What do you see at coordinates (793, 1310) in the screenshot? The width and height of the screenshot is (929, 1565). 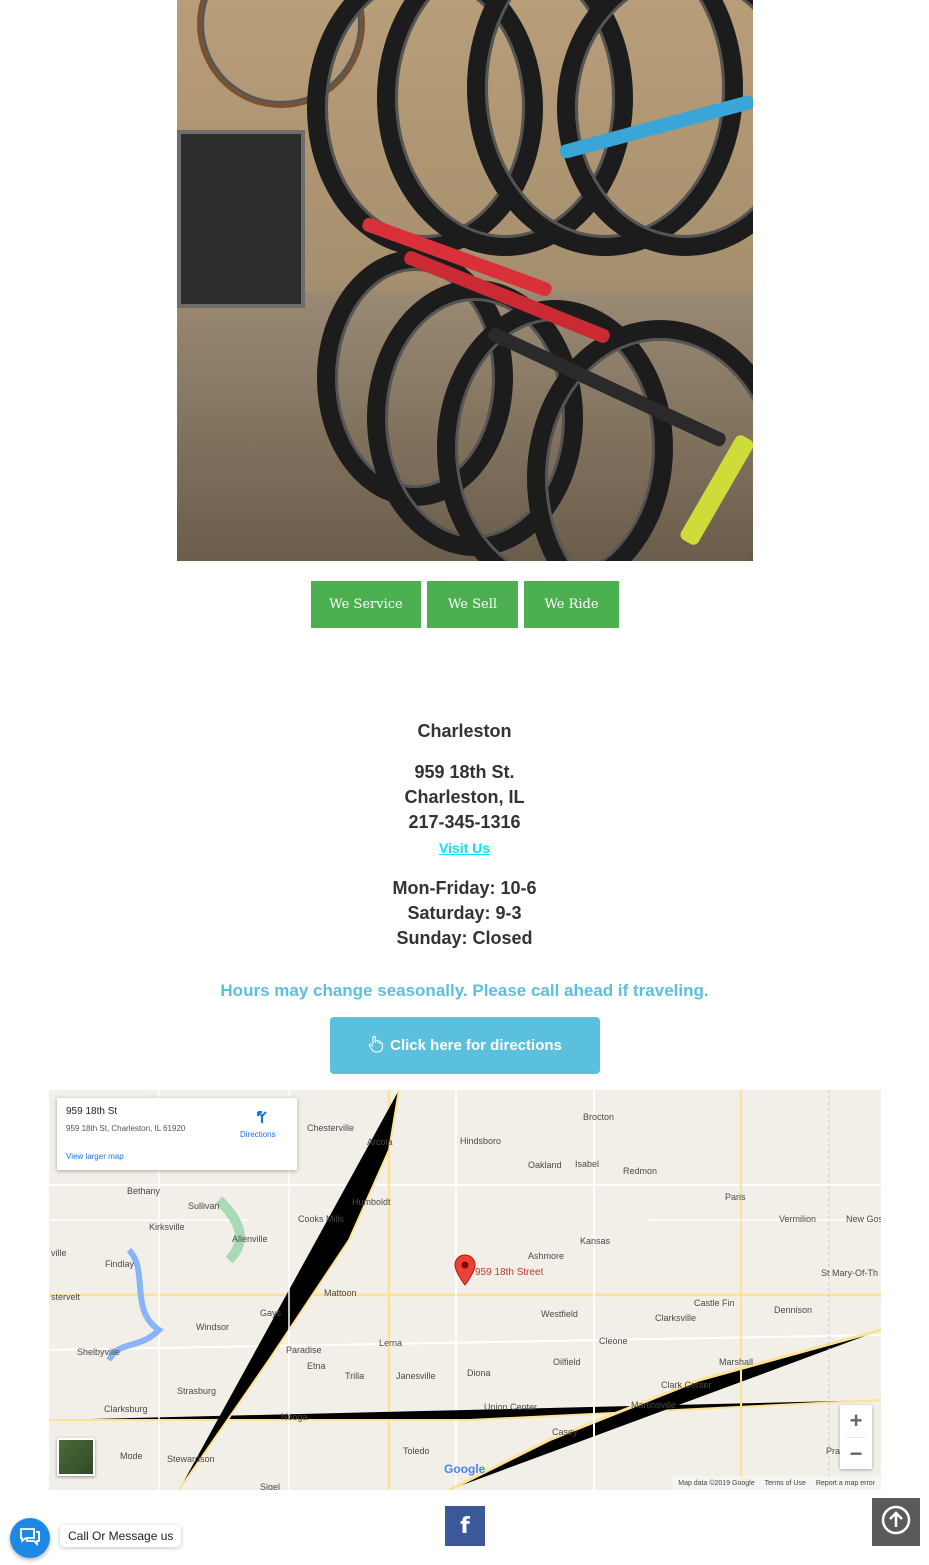 I see `map-town: Dennison` at bounding box center [793, 1310].